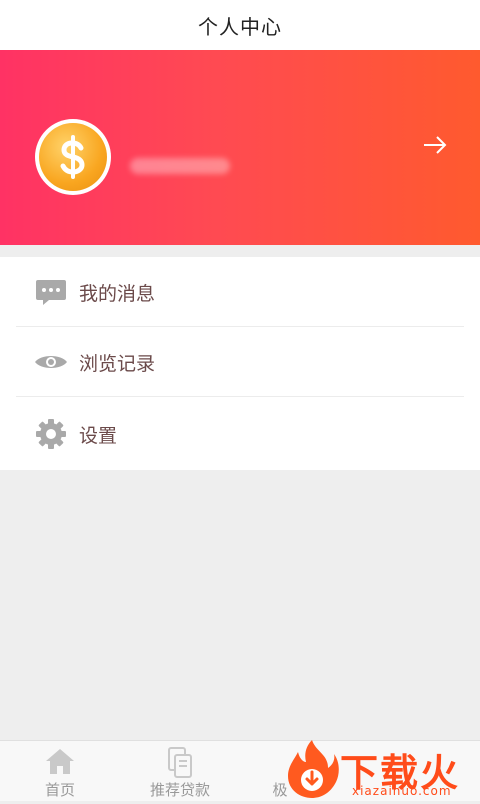 This screenshot has width=480, height=804. What do you see at coordinates (402, 791) in the screenshot?
I see `watermark-subtitle: xiazaihuo.com` at bounding box center [402, 791].